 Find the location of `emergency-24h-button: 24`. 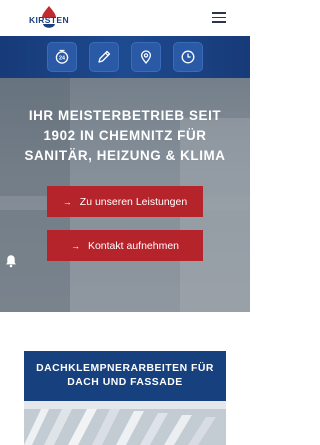

emergency-24h-button: 24 is located at coordinates (62, 57).